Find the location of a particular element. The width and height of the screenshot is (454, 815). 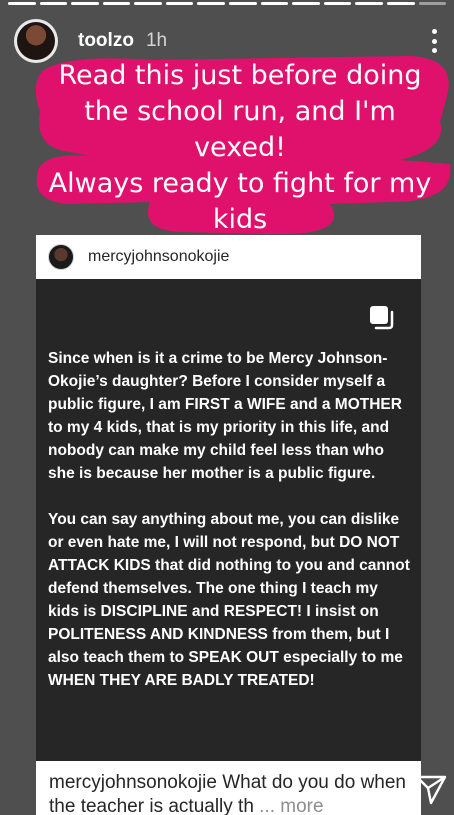

post-username: mercyjohnsonokojie is located at coordinates (158, 257).